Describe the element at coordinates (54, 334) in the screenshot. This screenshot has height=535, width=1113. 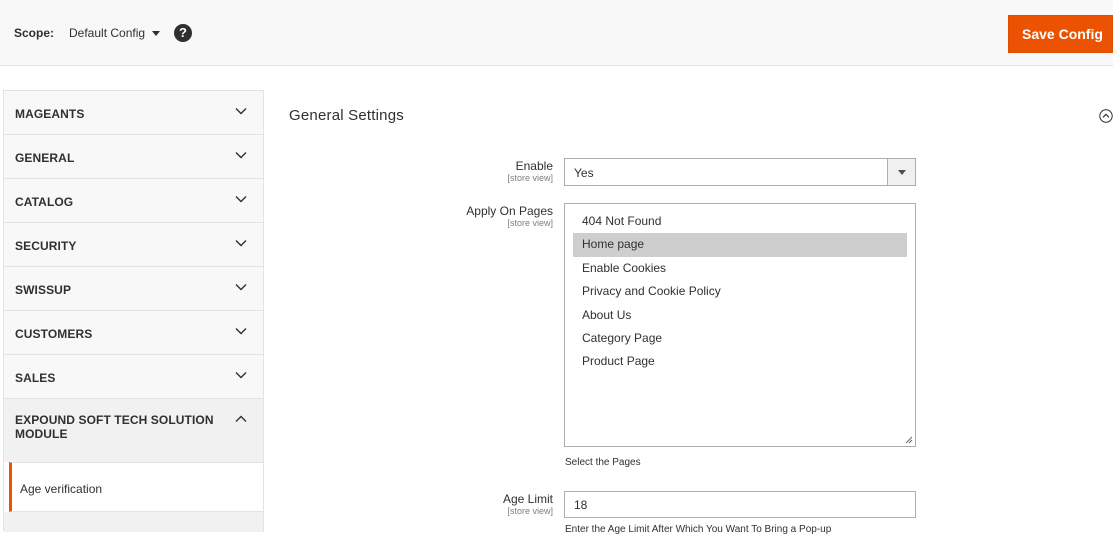
I see `sidebar-item-label: CUSTOMERS` at that location.